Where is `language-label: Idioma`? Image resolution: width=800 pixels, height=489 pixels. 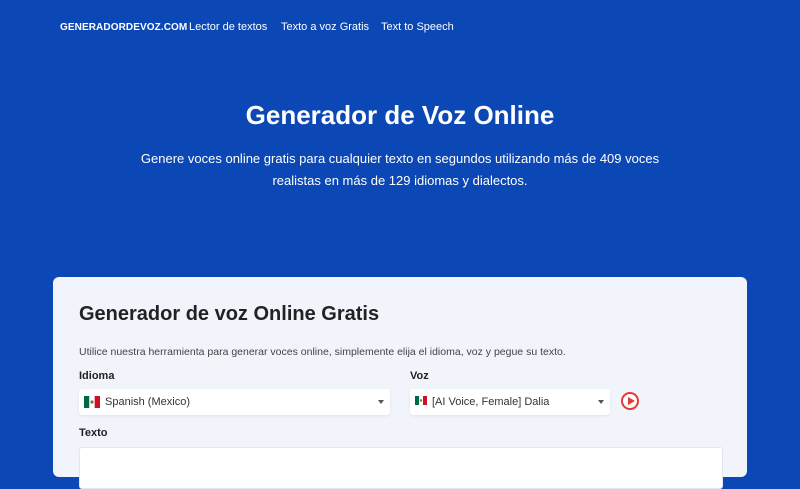
language-label: Idioma is located at coordinates (97, 376).